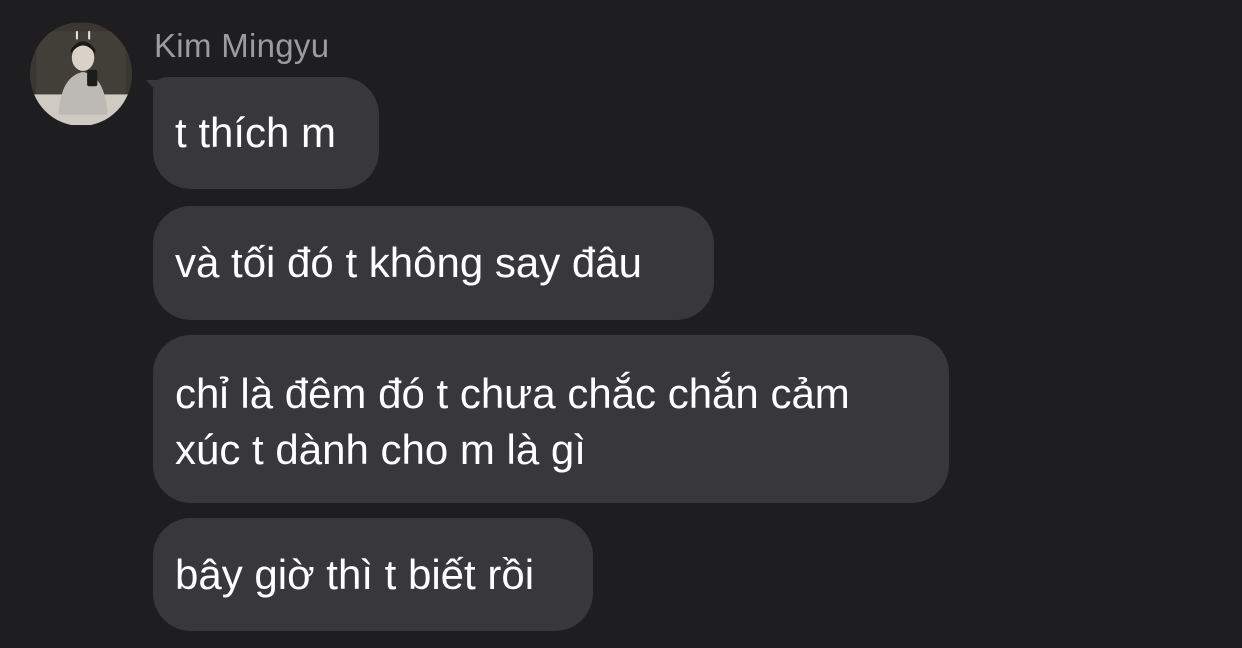 The width and height of the screenshot is (1242, 648). I want to click on message-text-line: chỉ là đêm đó t chưa chắc chắn cảm, so click(512, 393).